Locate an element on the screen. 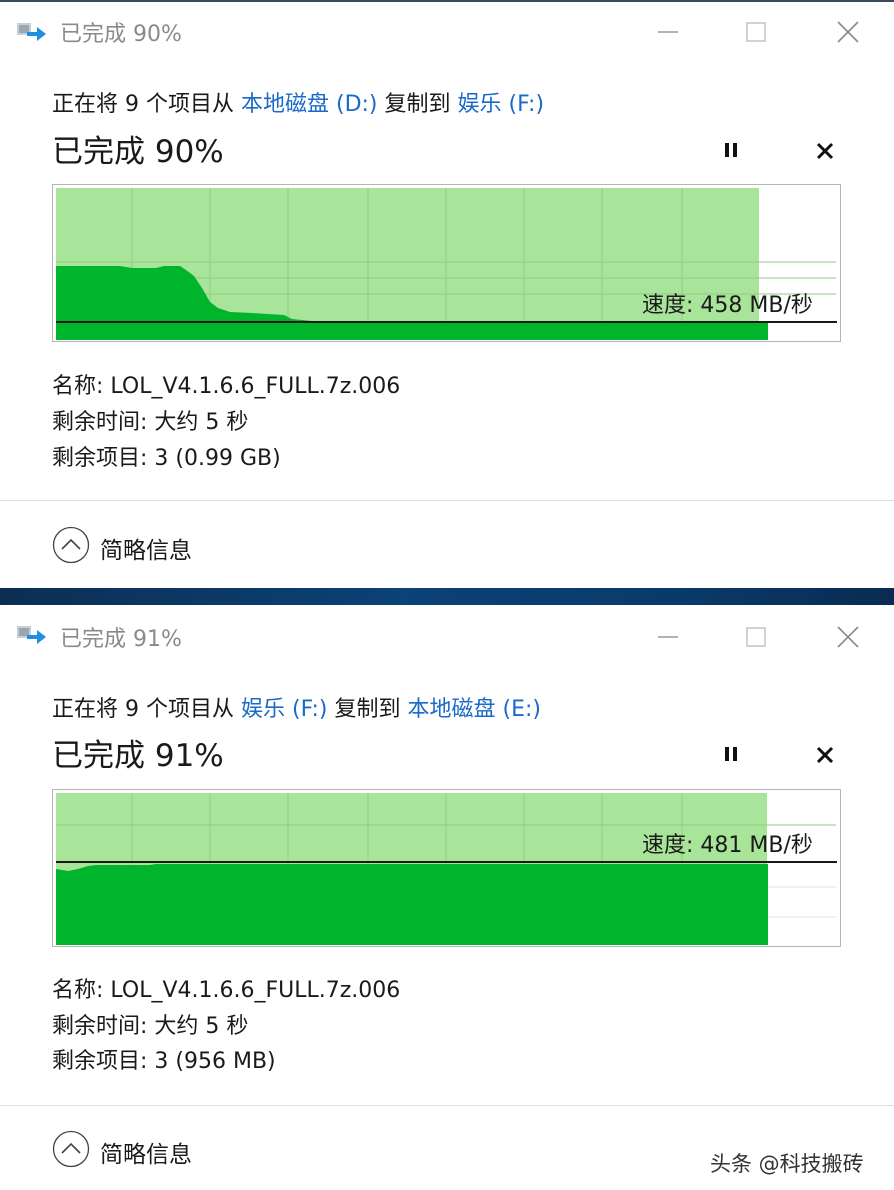  source-link: 本地磁盘 (D:) is located at coordinates (309, 104).